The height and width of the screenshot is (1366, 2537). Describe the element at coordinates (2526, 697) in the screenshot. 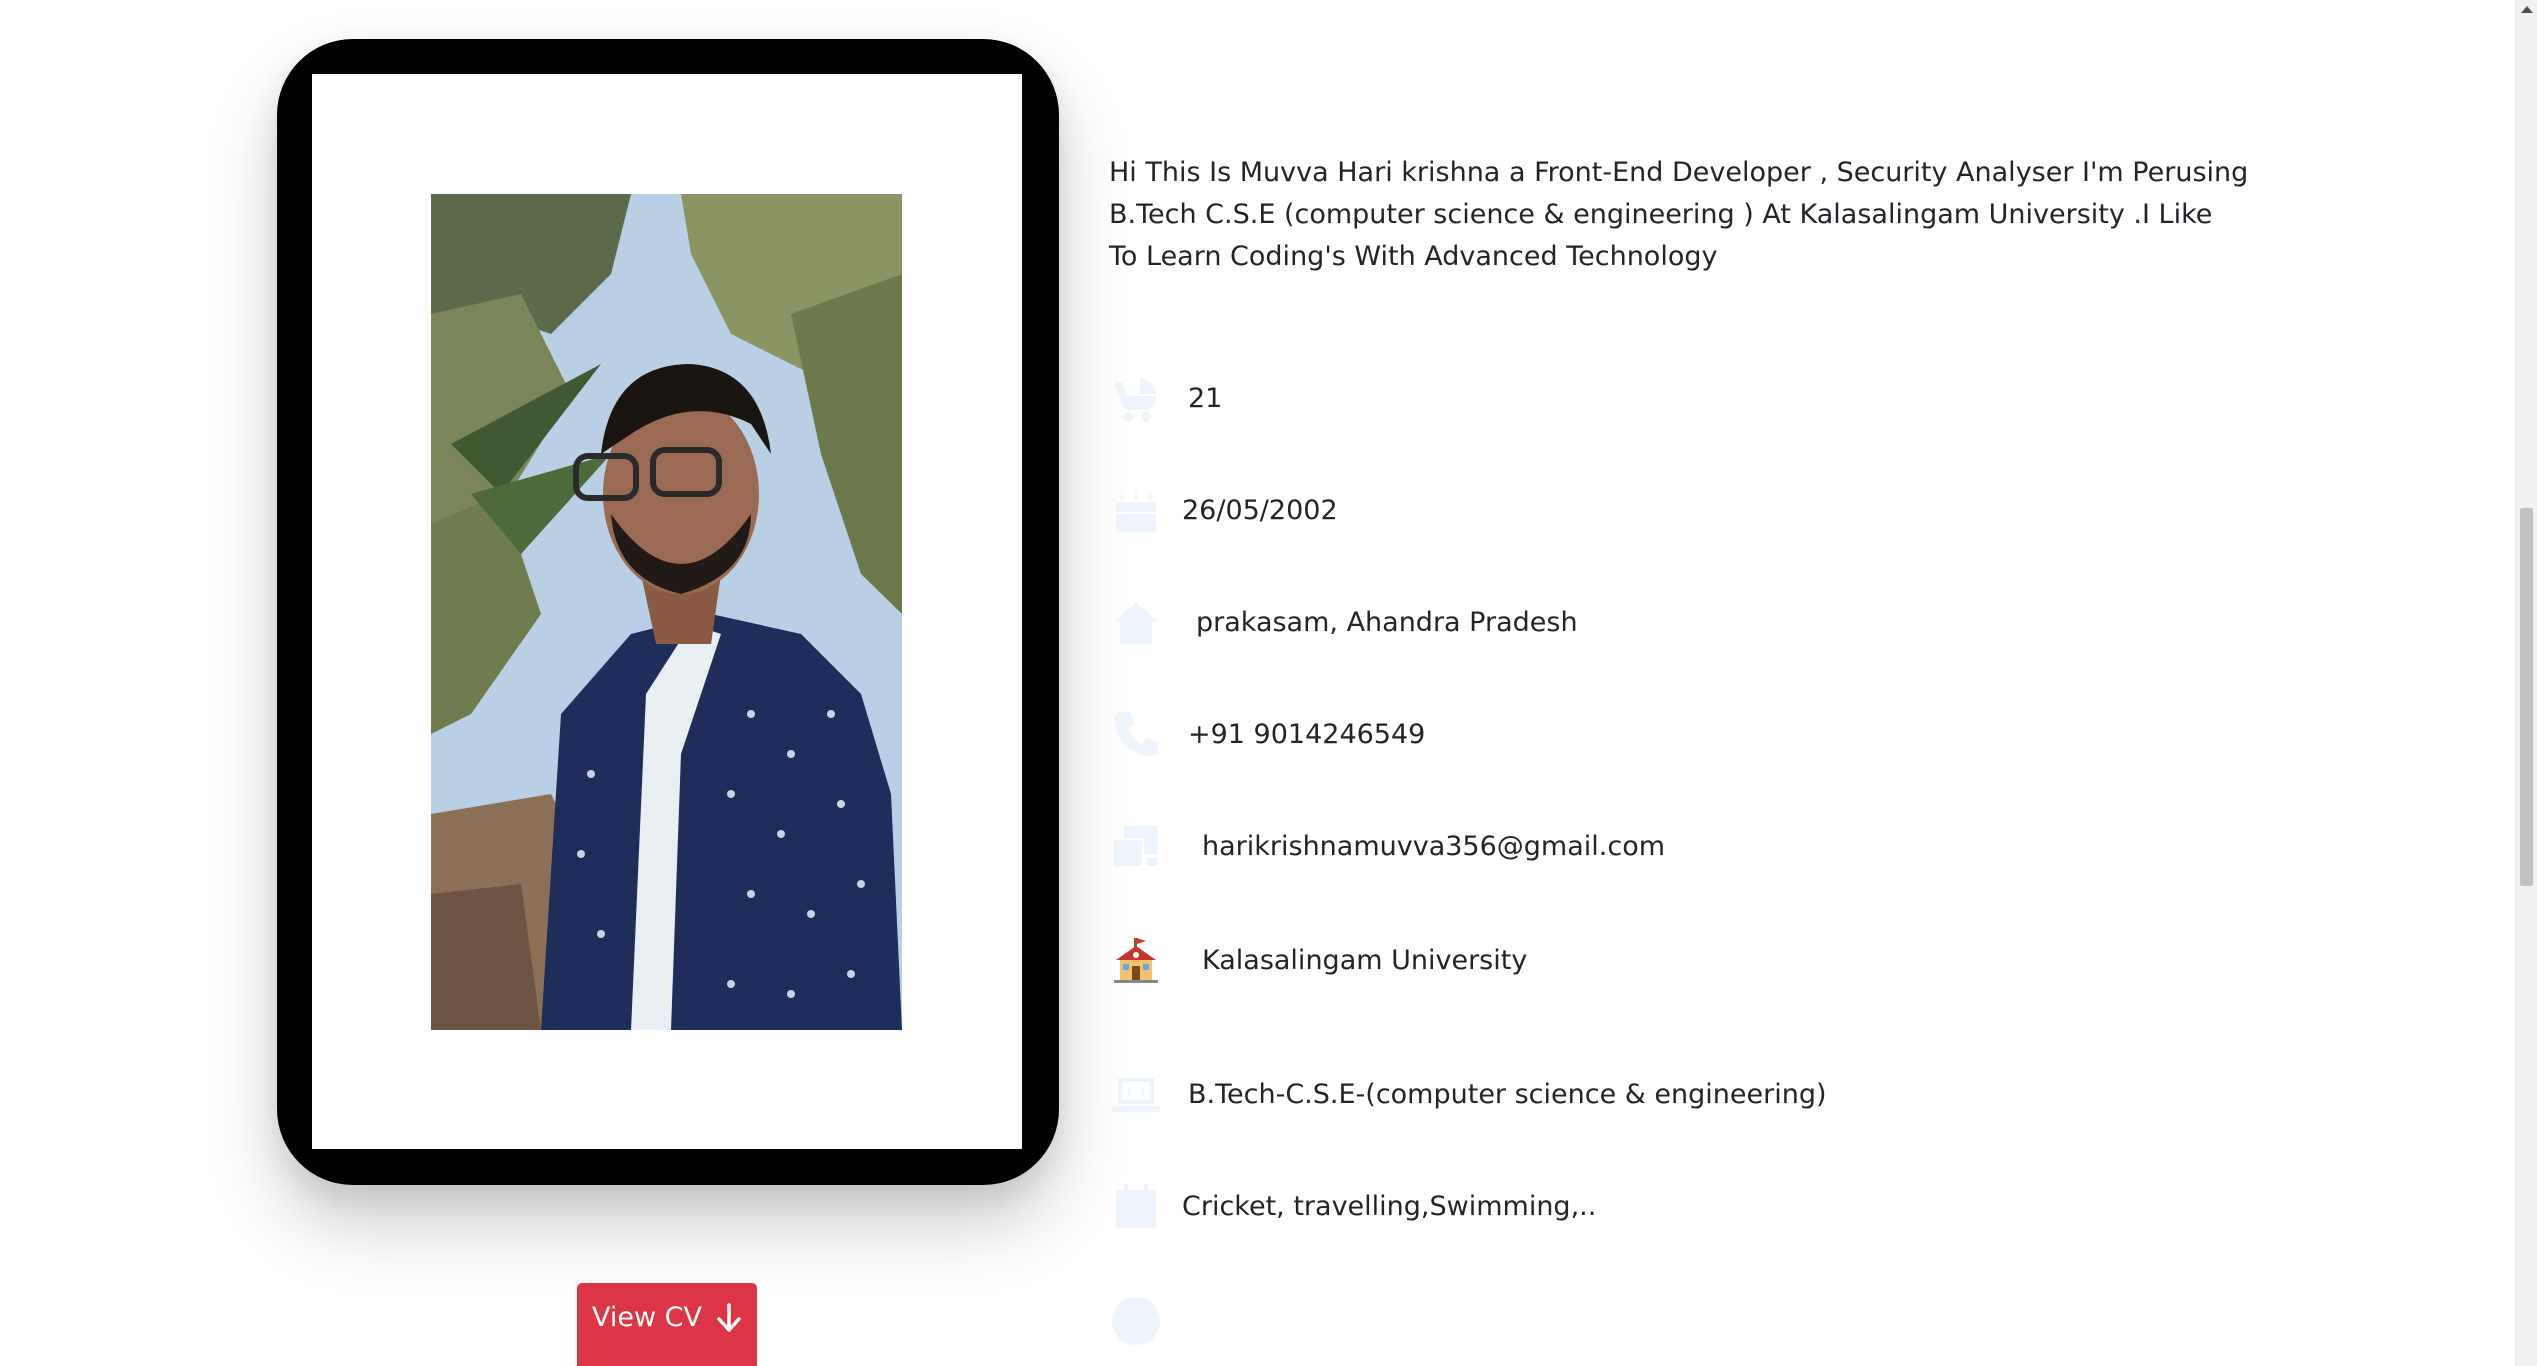

I see `scrollbar-thumb` at that location.